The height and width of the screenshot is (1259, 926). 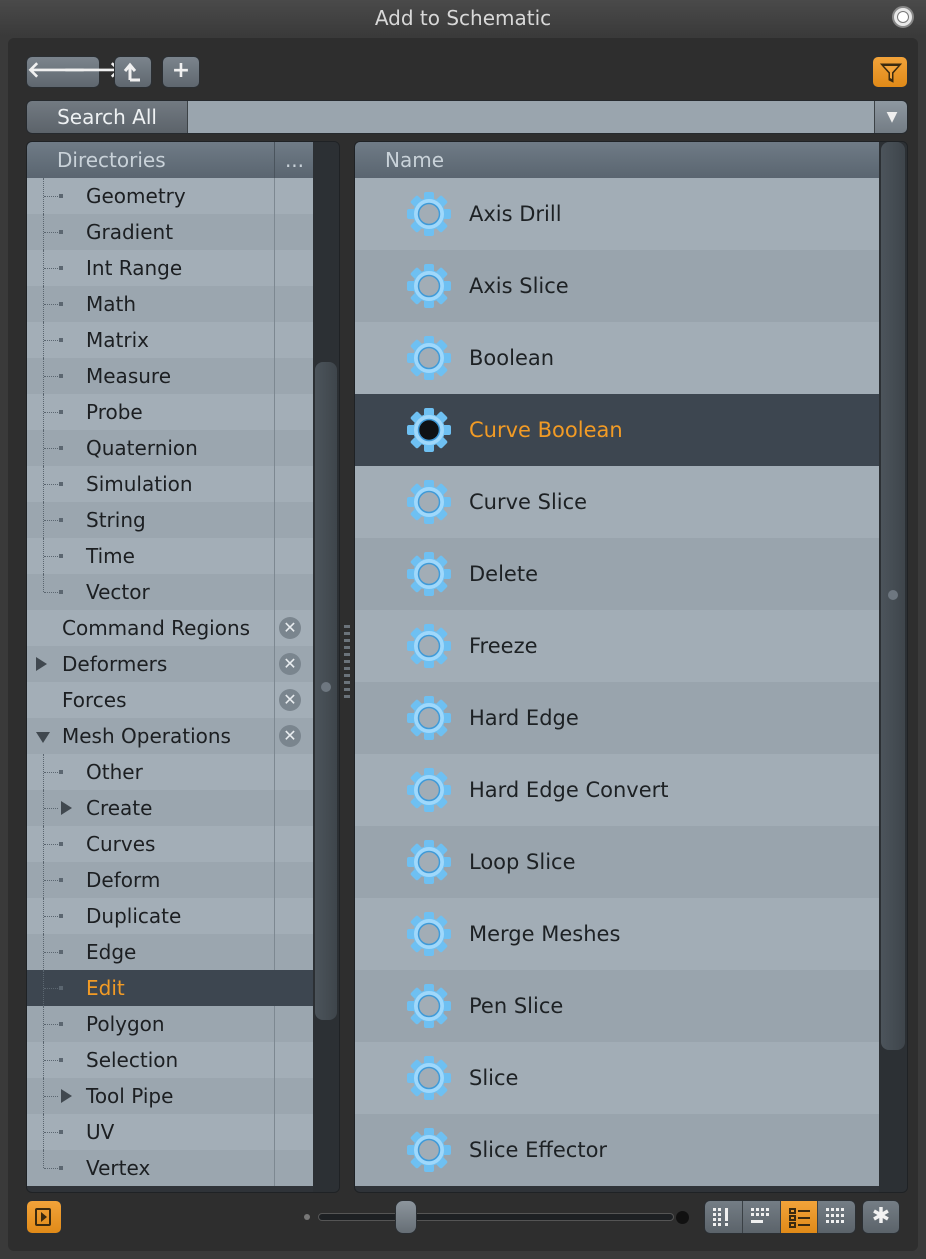 What do you see at coordinates (111, 304) in the screenshot?
I see `directory-item-label: Math` at bounding box center [111, 304].